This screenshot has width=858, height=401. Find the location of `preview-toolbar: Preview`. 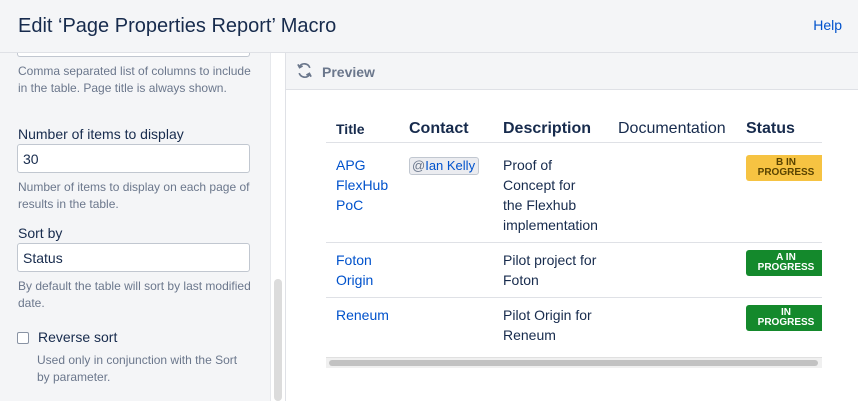

preview-toolbar: Preview is located at coordinates (572, 71).